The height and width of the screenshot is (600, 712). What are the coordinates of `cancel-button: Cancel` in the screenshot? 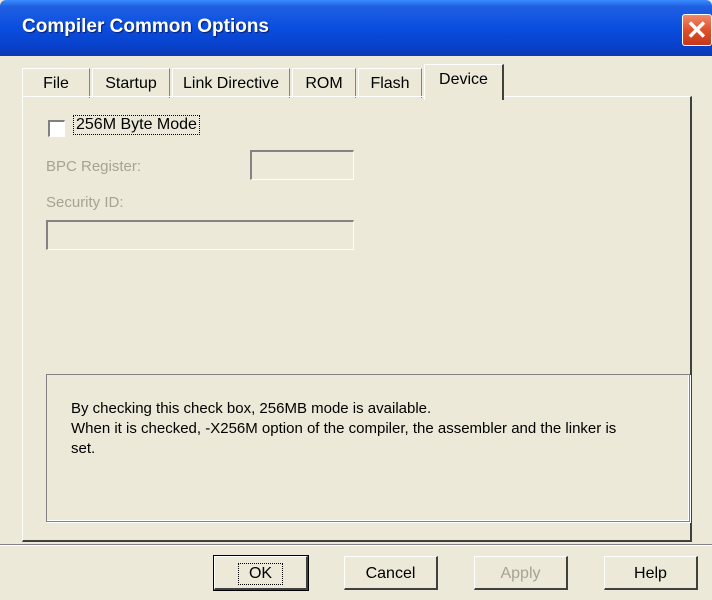 It's located at (391, 573).